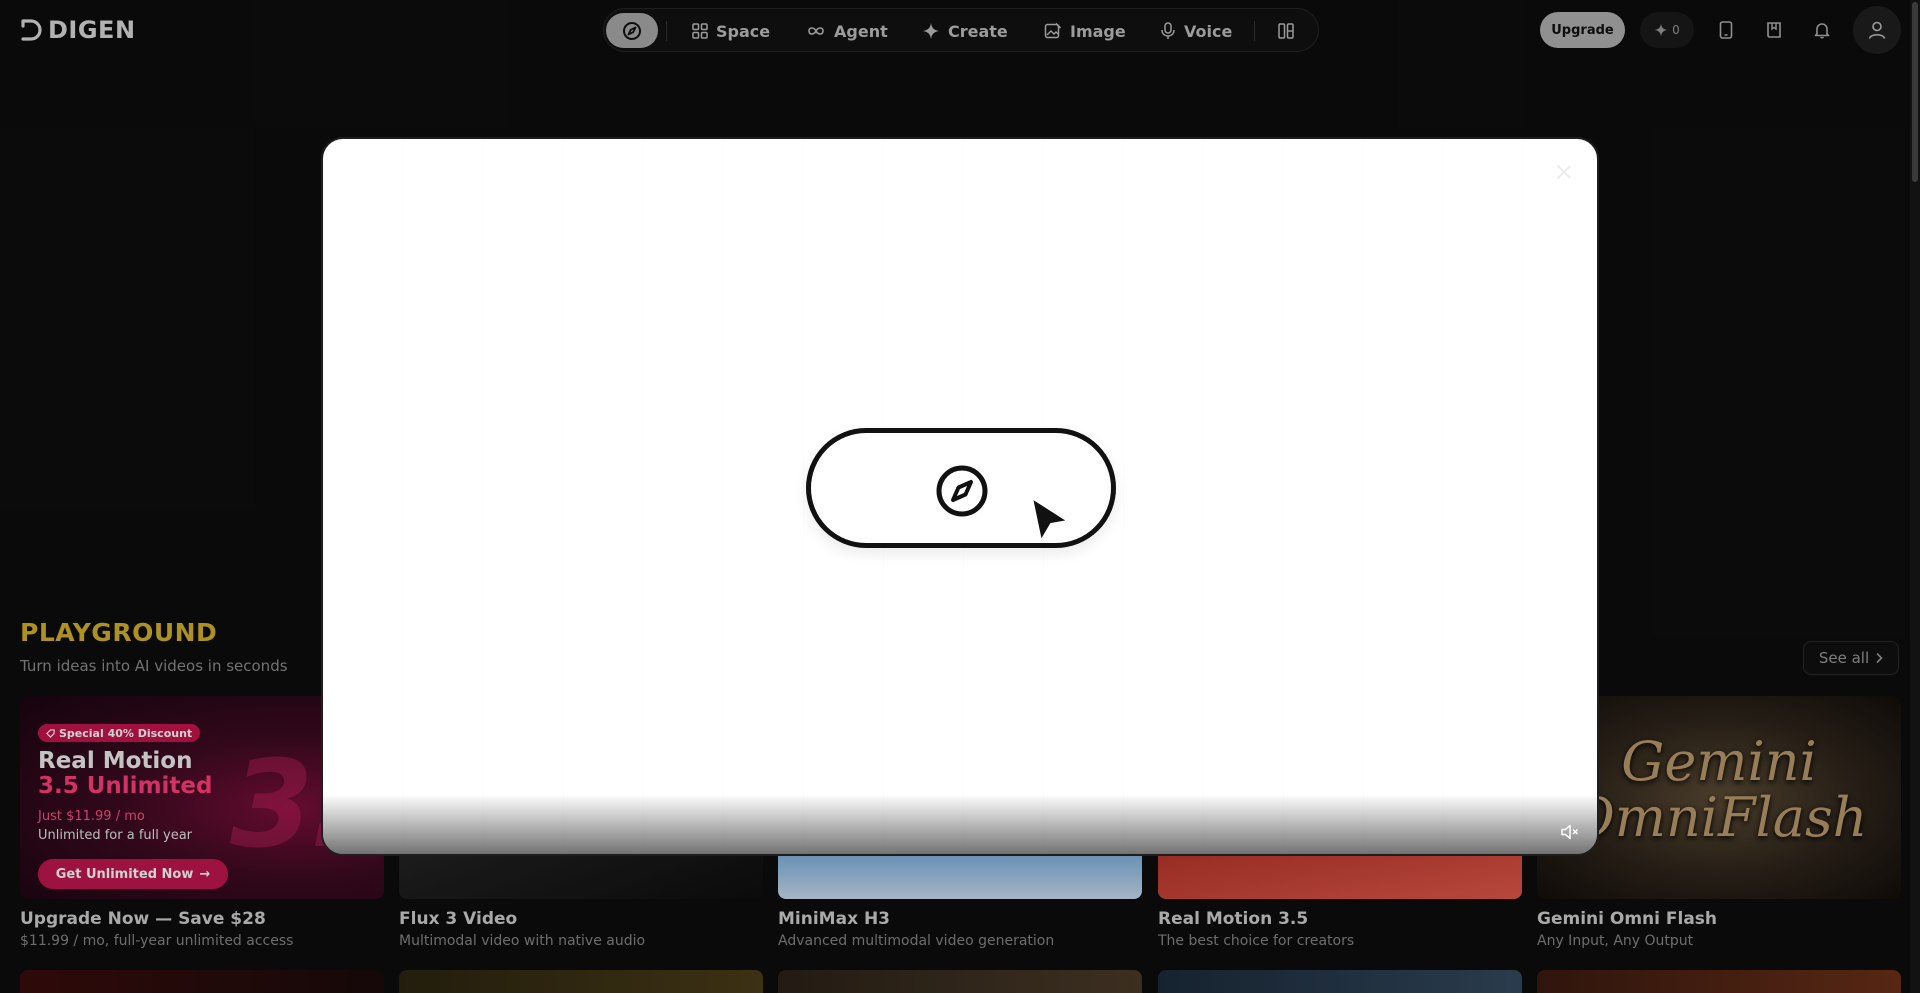 The height and width of the screenshot is (993, 1920). What do you see at coordinates (1915, 92) in the screenshot?
I see `scrollbar-thumb` at bounding box center [1915, 92].